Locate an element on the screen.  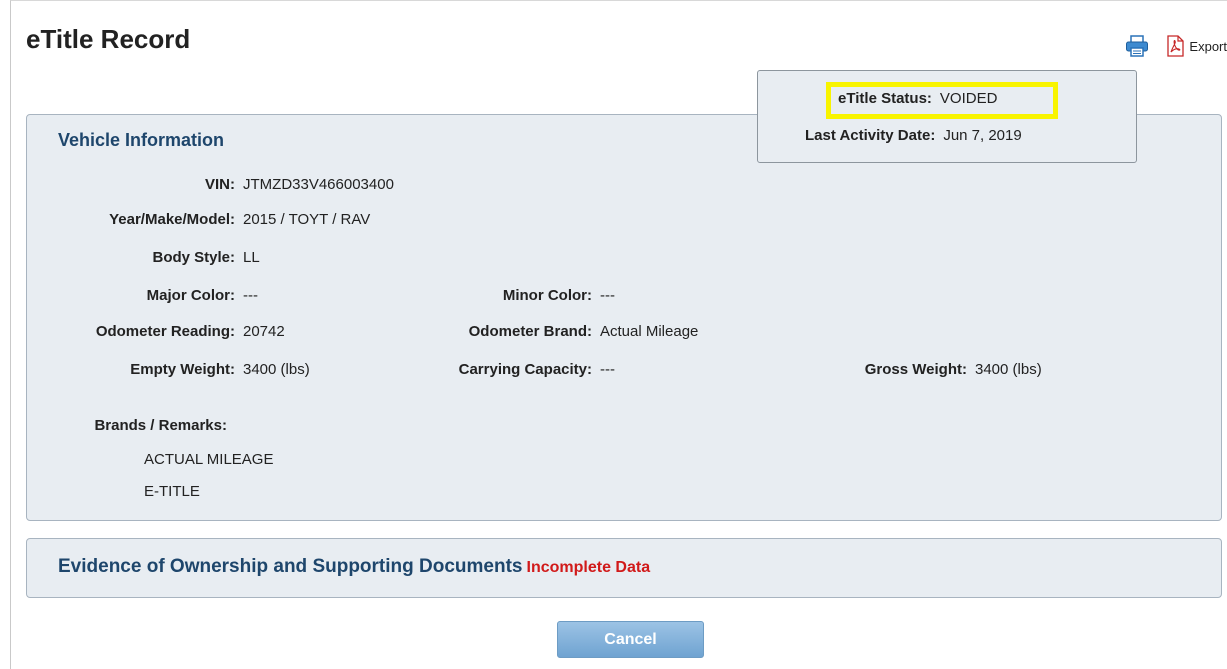
vin-field: VIN: JTMZD33V466003400 is located at coordinates (210, 184).